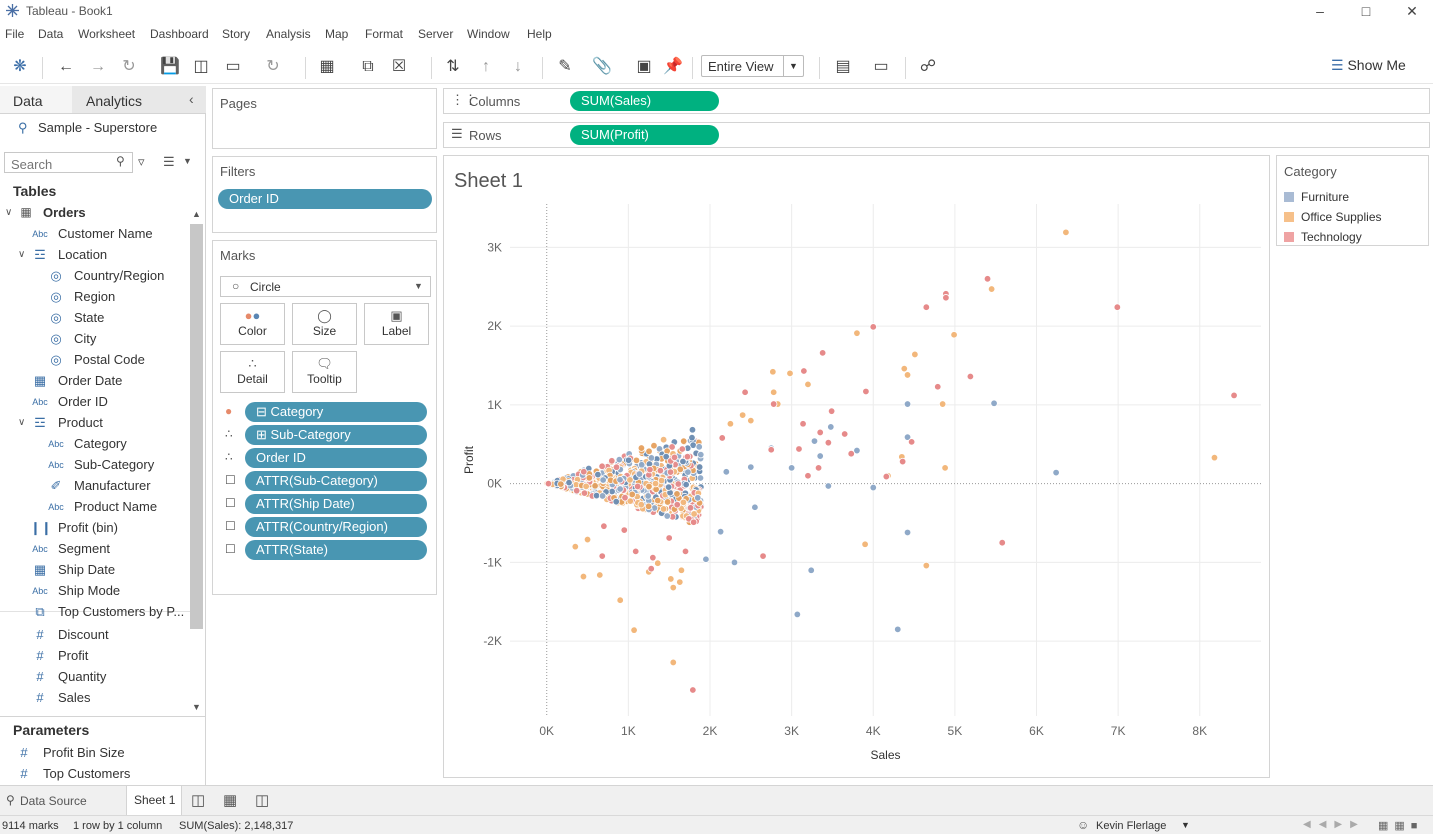 This screenshot has width=1433, height=834. What do you see at coordinates (324, 324) in the screenshot?
I see `size-button: ◯ Size` at bounding box center [324, 324].